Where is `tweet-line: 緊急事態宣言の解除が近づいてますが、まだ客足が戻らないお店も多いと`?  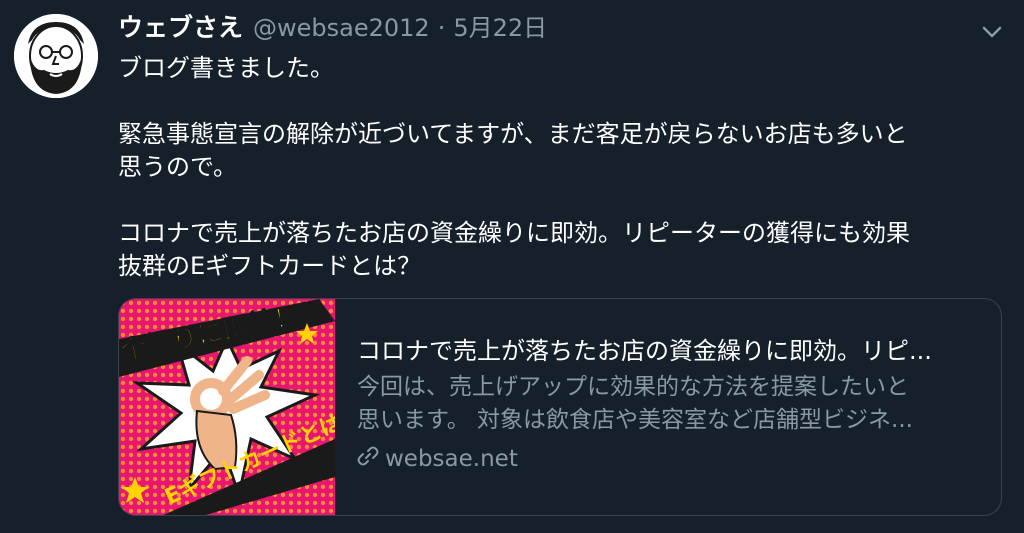
tweet-line: 緊急事態宣言の解除が近づいてますが、まだ客足が戻らないお店も多いと is located at coordinates (513, 134).